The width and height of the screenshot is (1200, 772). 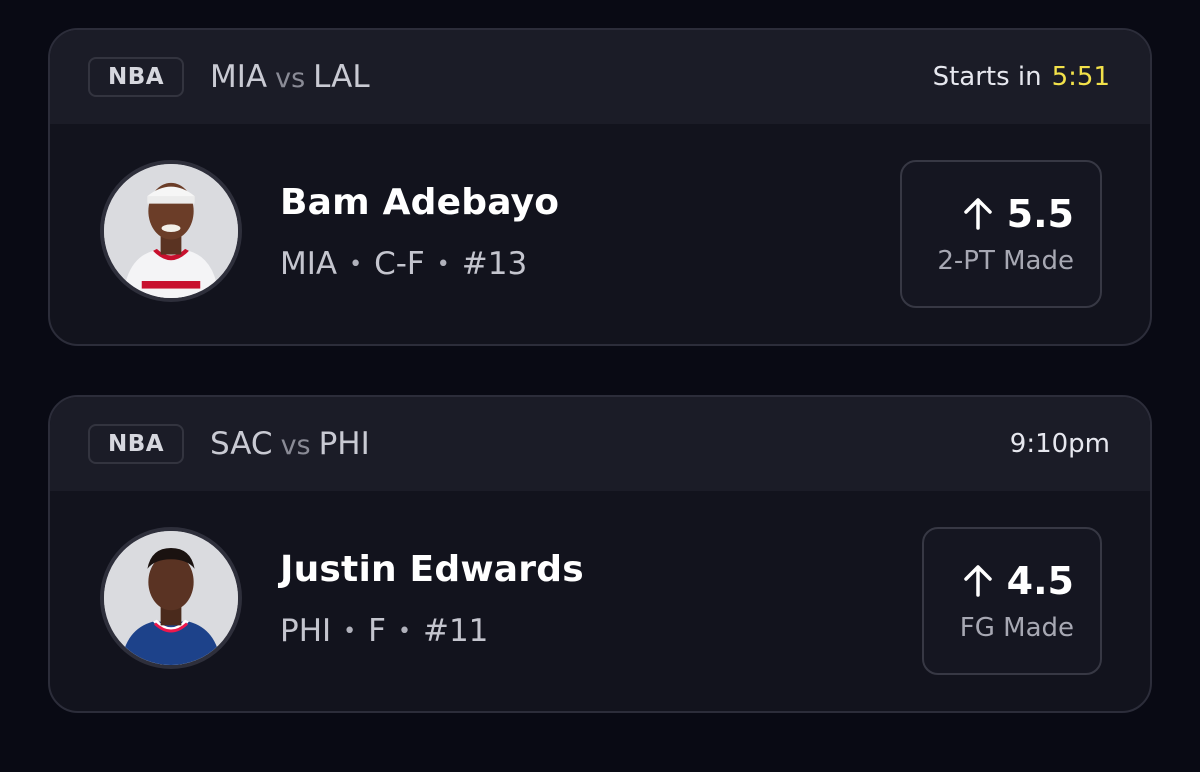 I want to click on matchup: MIA vs LAL, so click(x=290, y=77).